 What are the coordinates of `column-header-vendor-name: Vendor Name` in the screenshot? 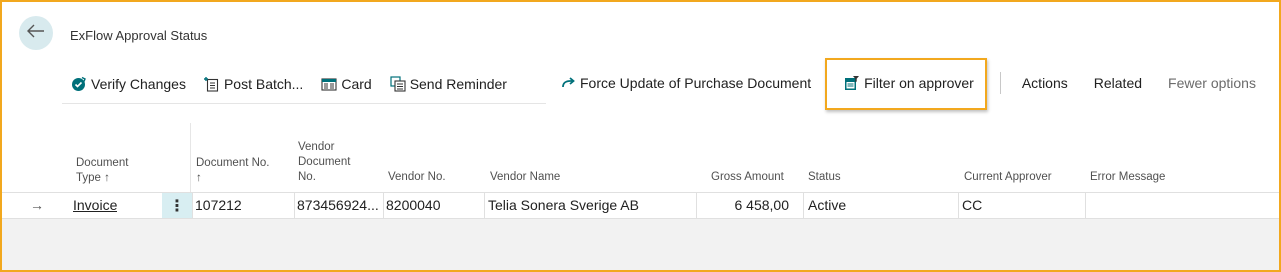 It's located at (525, 177).